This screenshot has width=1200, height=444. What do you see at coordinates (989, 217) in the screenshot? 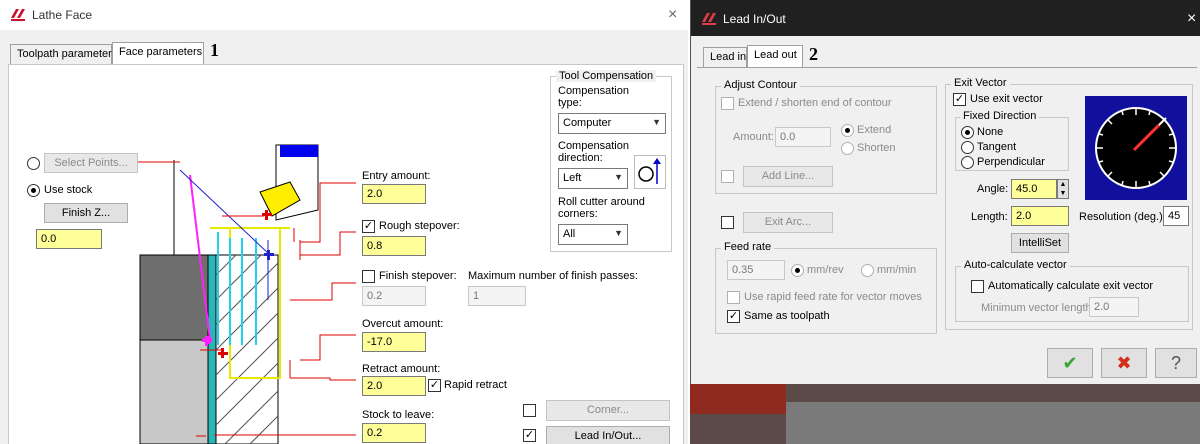
I see `length-label: Length:` at bounding box center [989, 217].